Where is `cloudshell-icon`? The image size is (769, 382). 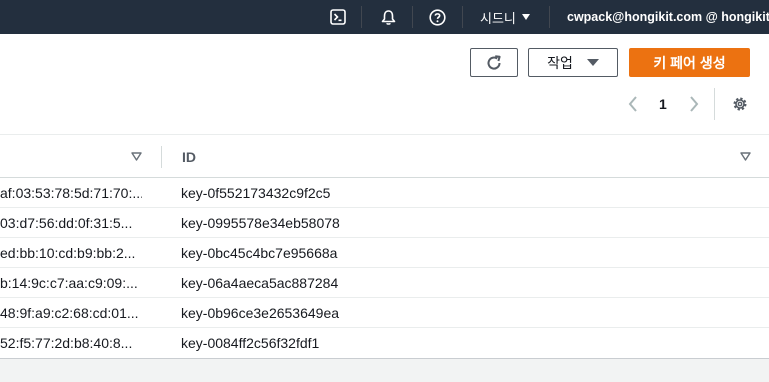 cloudshell-icon is located at coordinates (338, 17).